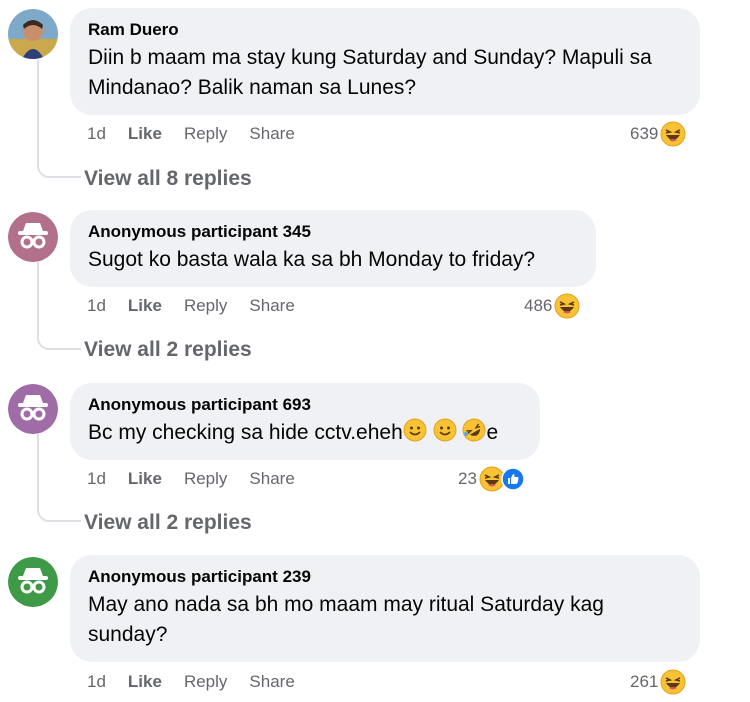 Image resolution: width=750 pixels, height=702 pixels. I want to click on comment-author: Anonymous participant 345, so click(333, 232).